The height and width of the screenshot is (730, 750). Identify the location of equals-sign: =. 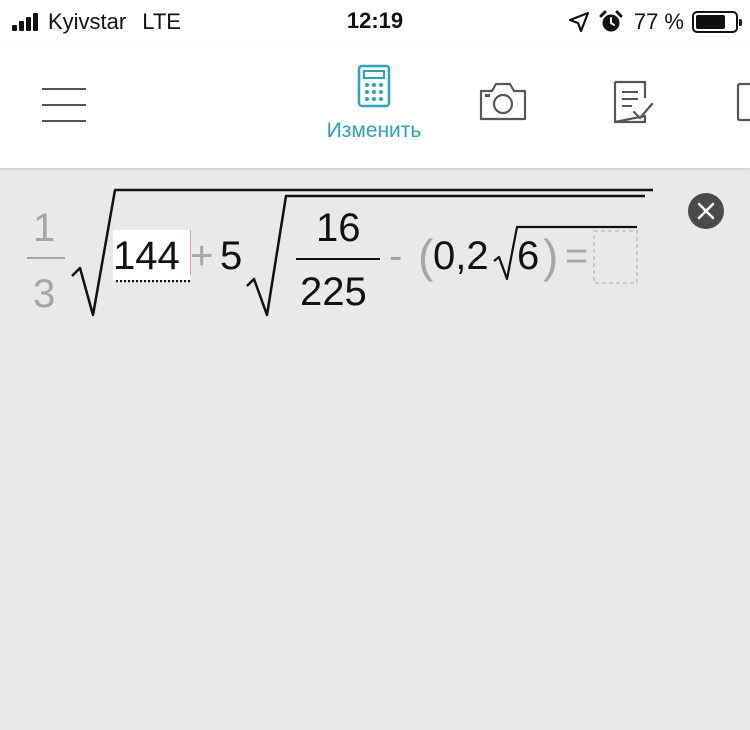
(577, 256).